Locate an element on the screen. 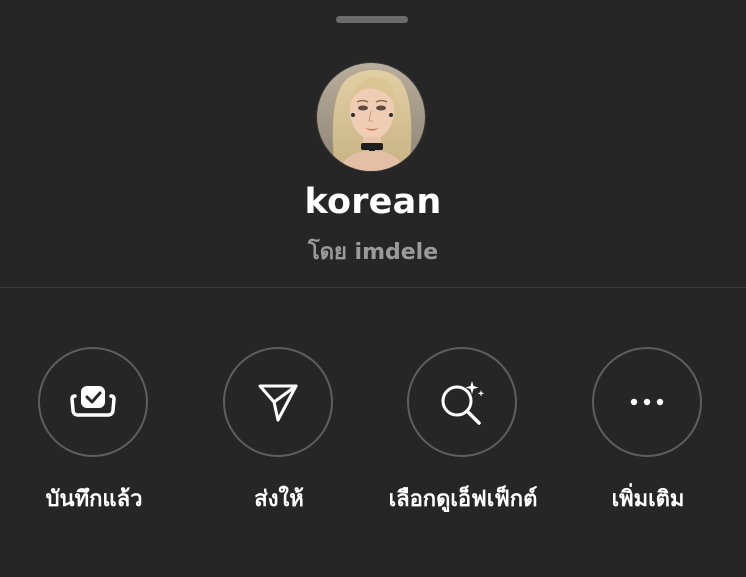  sheet-grabber-handle is located at coordinates (372, 19).